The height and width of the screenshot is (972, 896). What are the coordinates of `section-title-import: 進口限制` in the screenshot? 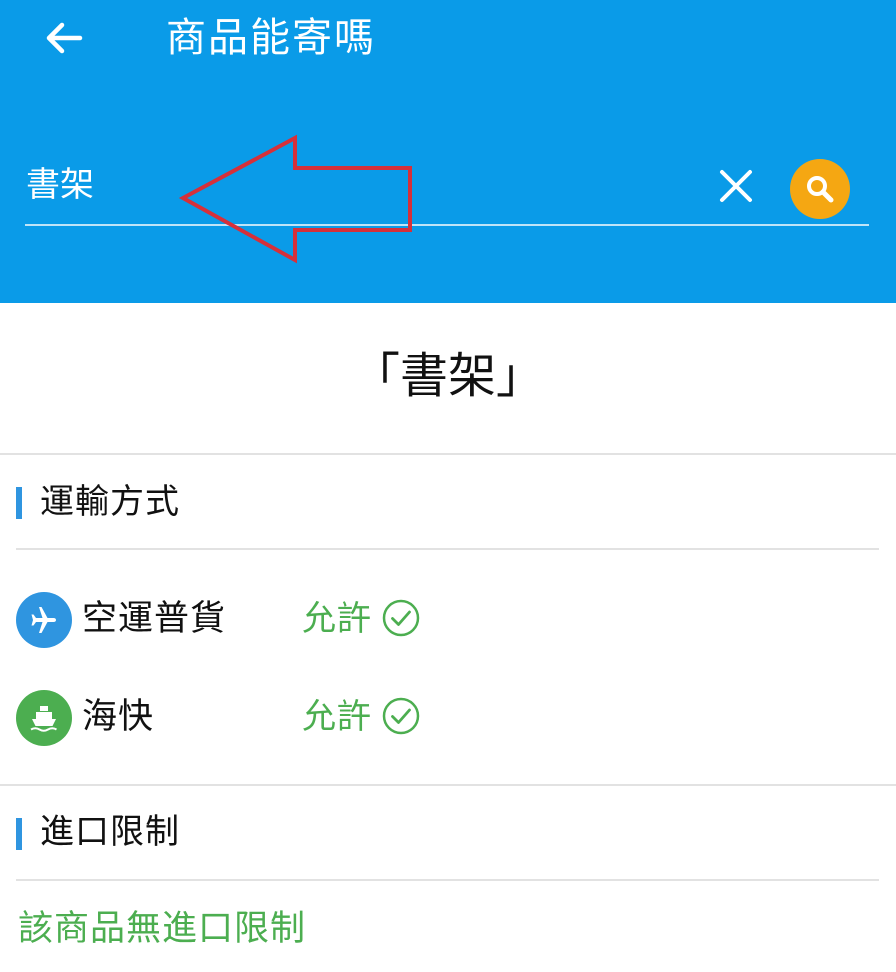 It's located at (110, 832).